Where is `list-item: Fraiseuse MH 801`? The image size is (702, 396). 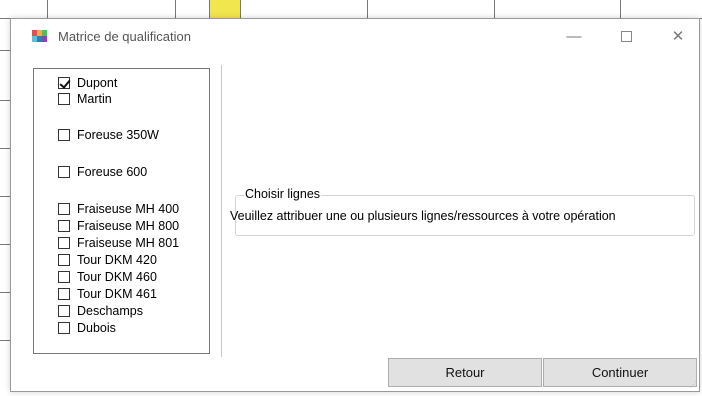 list-item: Fraiseuse MH 801 is located at coordinates (118, 243).